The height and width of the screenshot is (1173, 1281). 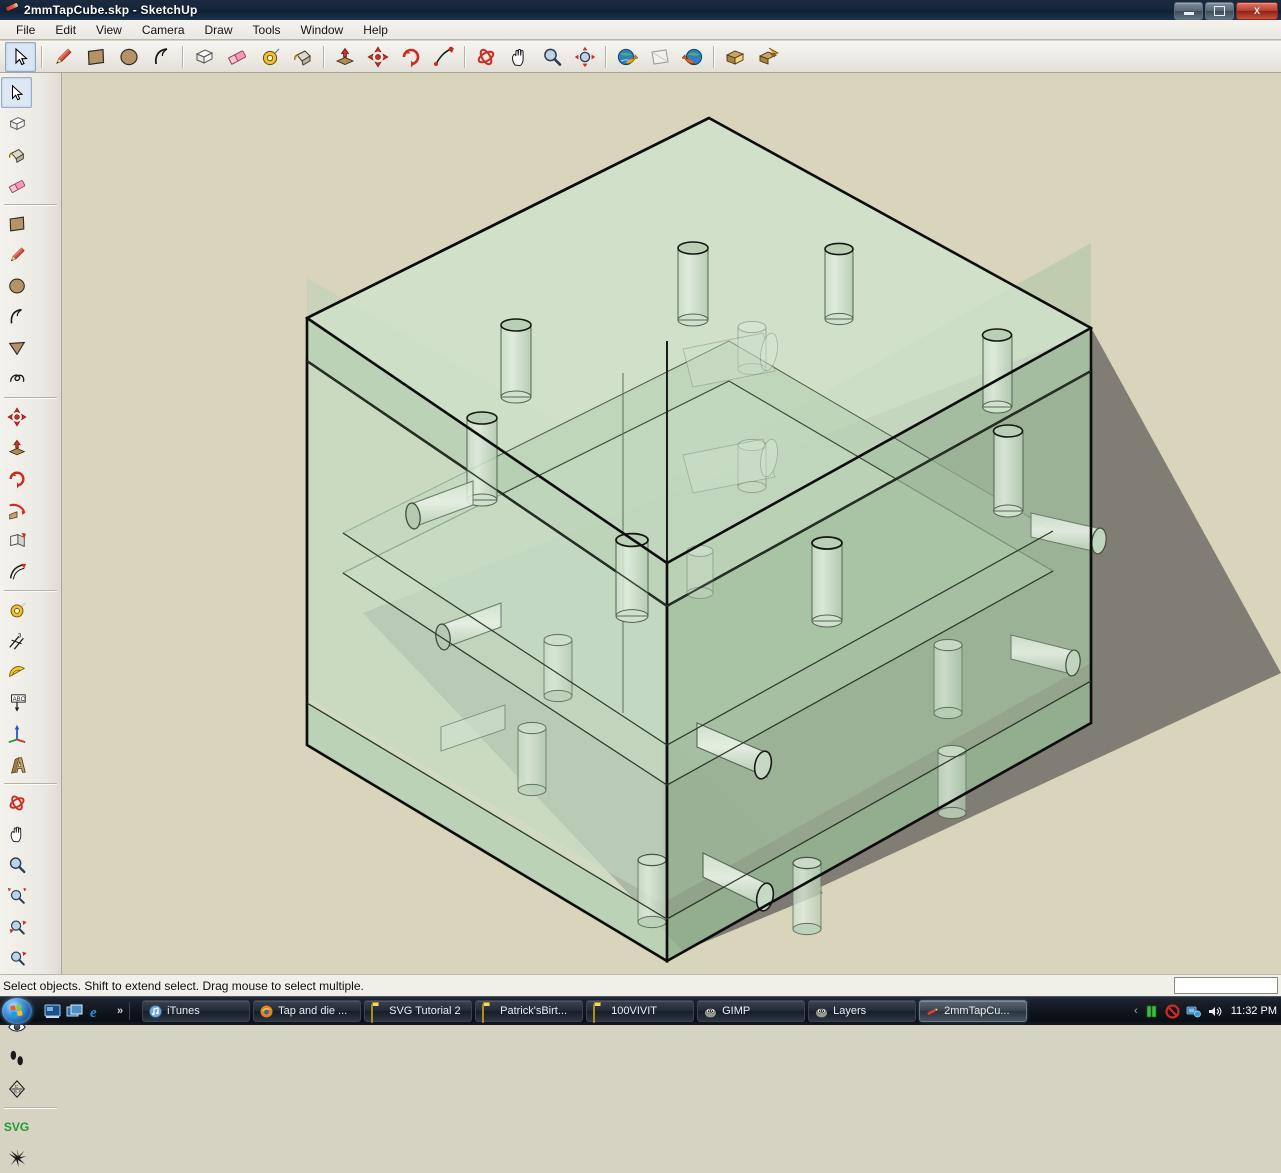 I want to click on zoom-extents-tool, so click(x=584, y=57).